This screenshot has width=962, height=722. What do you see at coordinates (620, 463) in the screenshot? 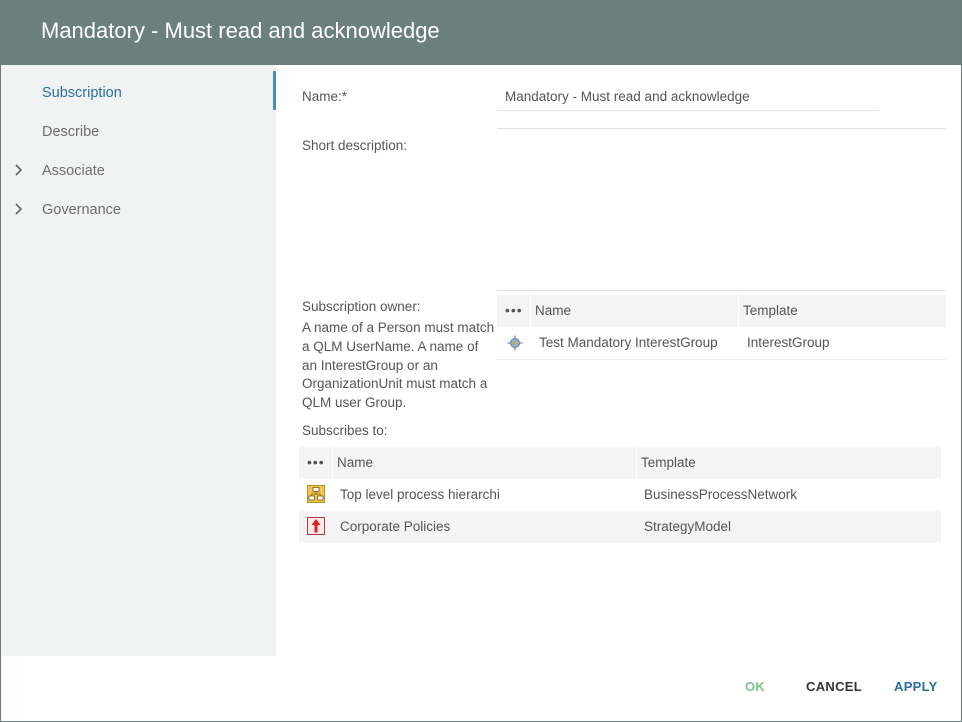
I see `subscribes-grid-header: ••• Name Template` at bounding box center [620, 463].